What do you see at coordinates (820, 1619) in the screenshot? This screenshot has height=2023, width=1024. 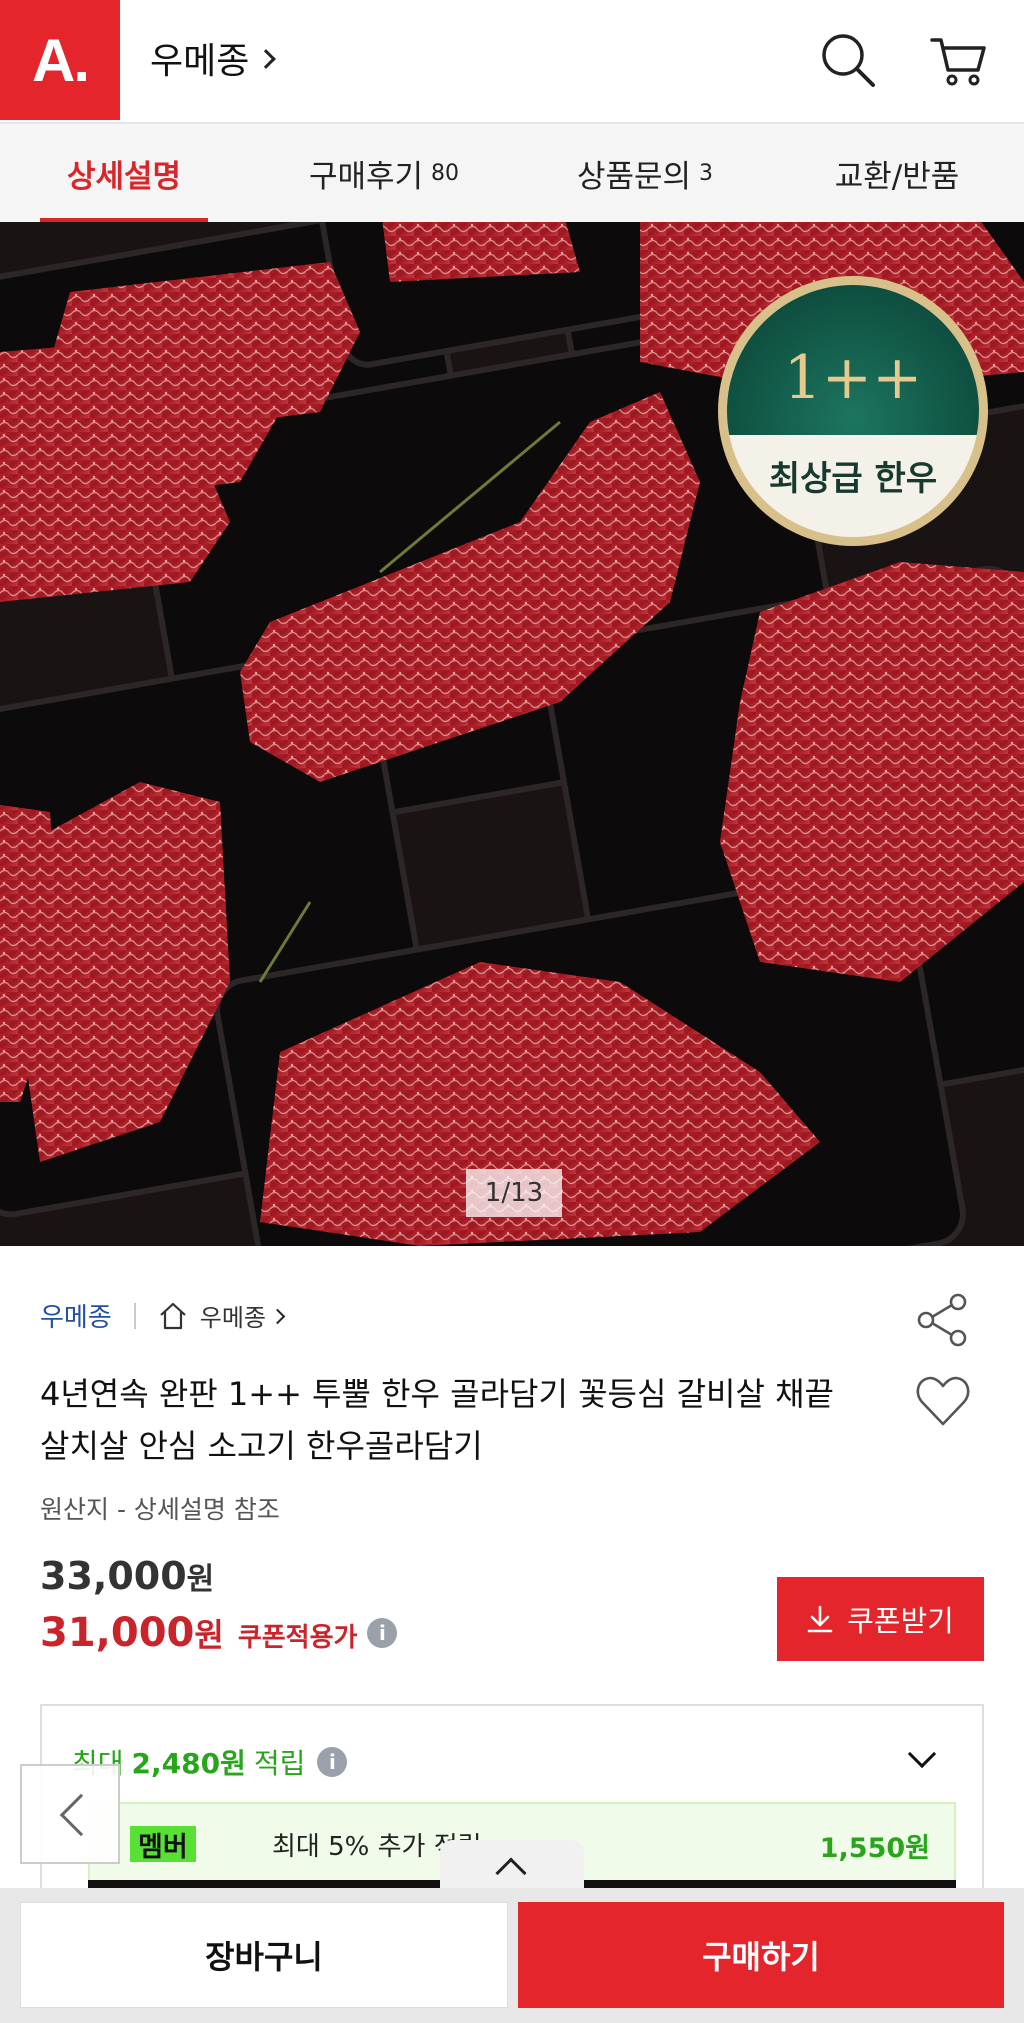 I see `download-icon` at bounding box center [820, 1619].